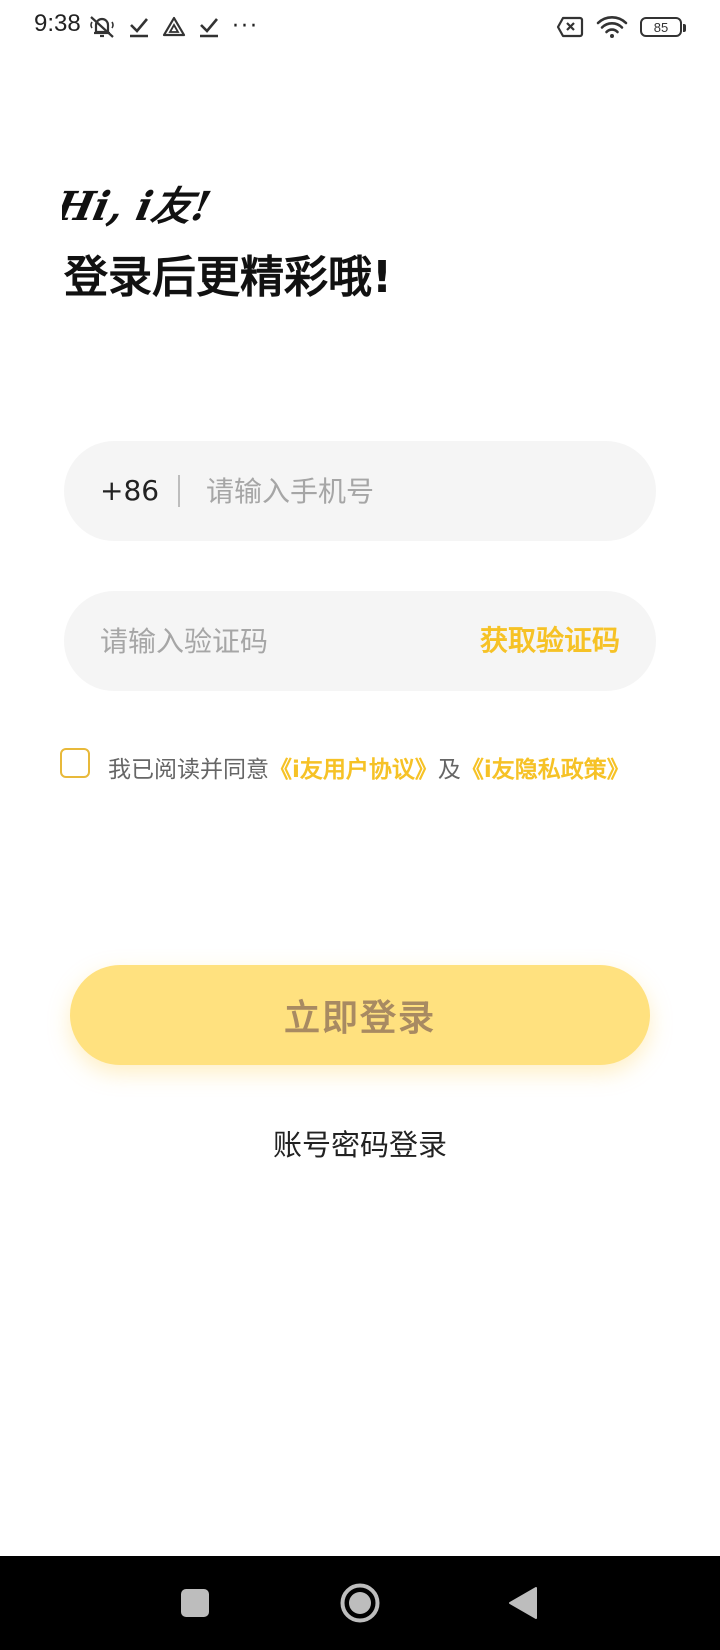 The width and height of the screenshot is (720, 1650). Describe the element at coordinates (129, 491) in the screenshot. I see `country-code: +86` at that location.